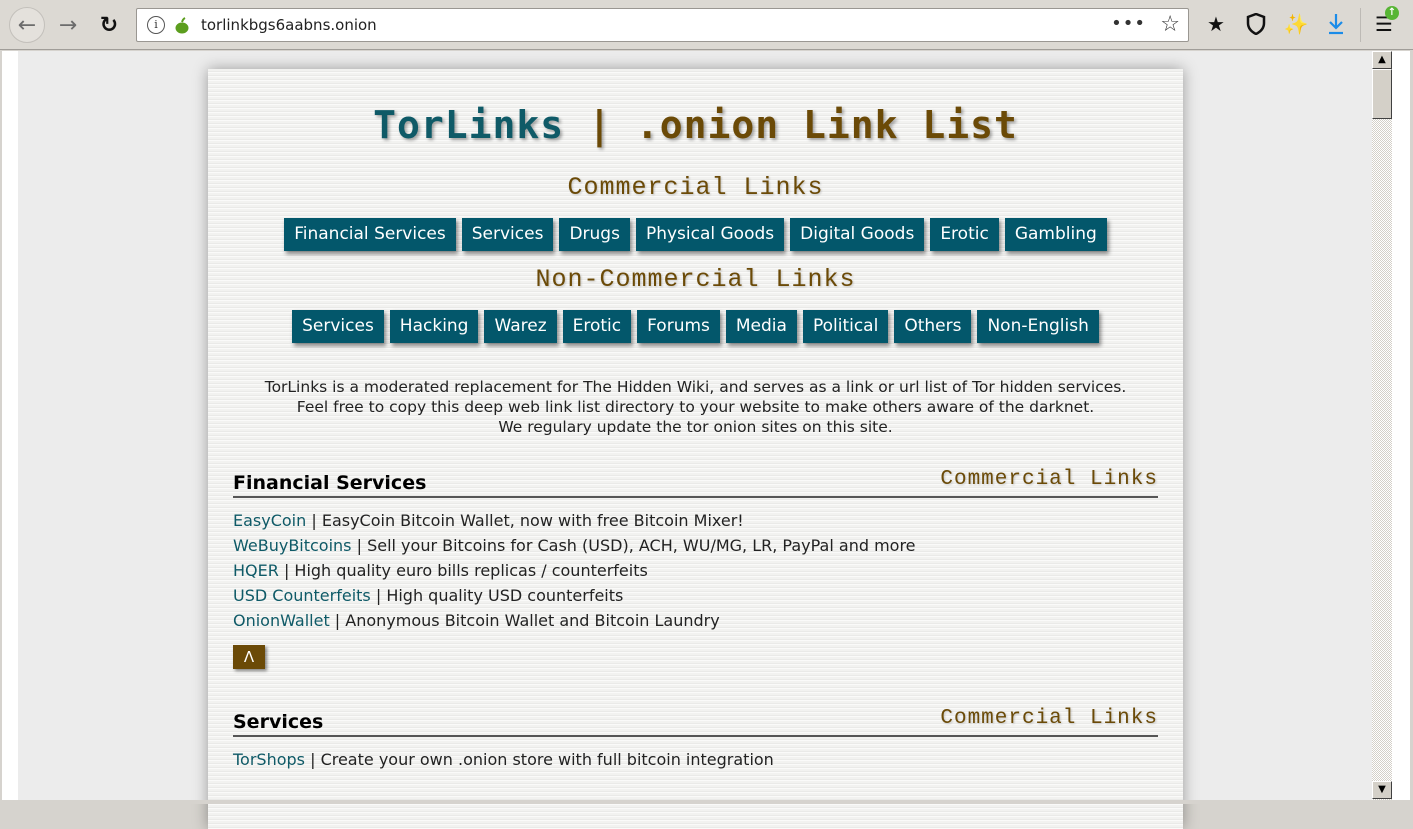  I want to click on site-link: WeBuyBitcoins, so click(292, 545).